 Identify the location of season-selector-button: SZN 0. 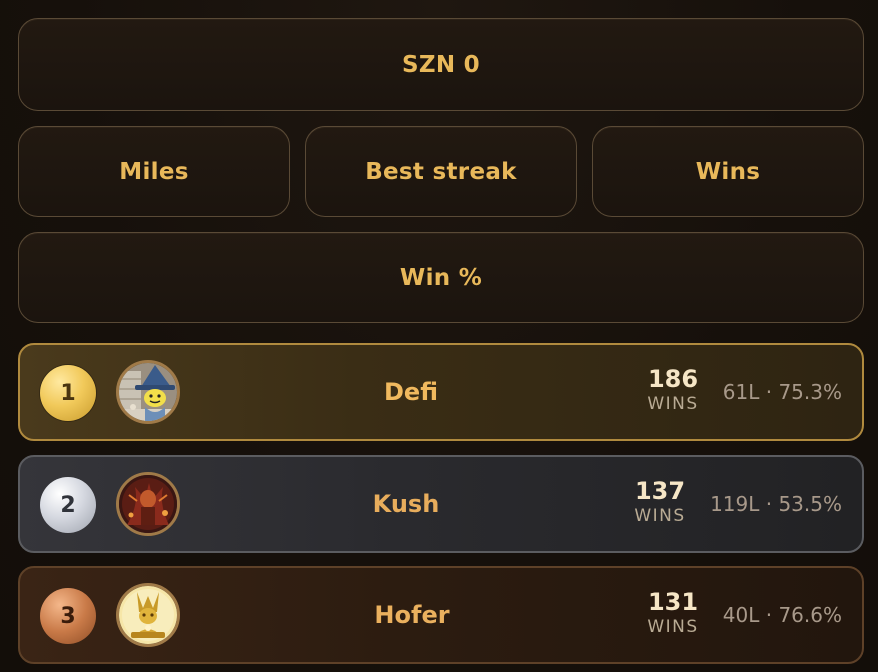
(441, 64).